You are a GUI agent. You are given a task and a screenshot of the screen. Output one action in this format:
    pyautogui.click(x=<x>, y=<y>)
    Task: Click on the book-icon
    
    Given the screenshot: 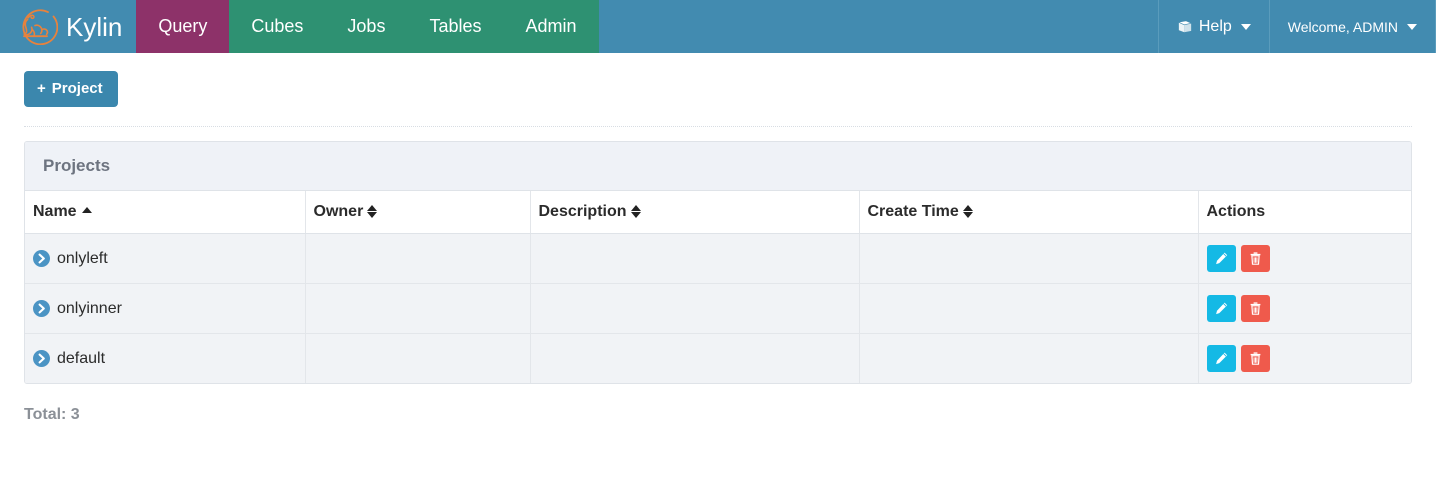 What is the action you would take?
    pyautogui.click(x=1185, y=26)
    